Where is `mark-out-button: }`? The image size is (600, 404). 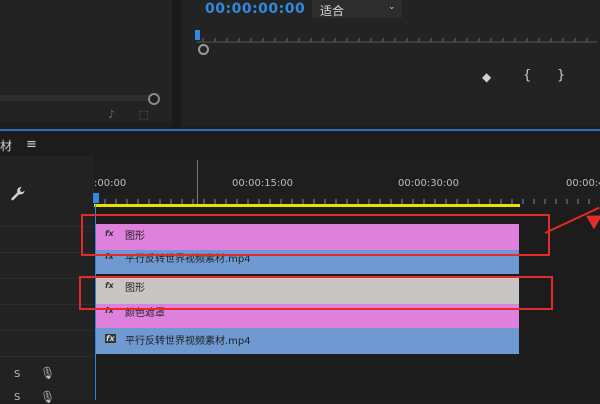
mark-out-button: } is located at coordinates (561, 75).